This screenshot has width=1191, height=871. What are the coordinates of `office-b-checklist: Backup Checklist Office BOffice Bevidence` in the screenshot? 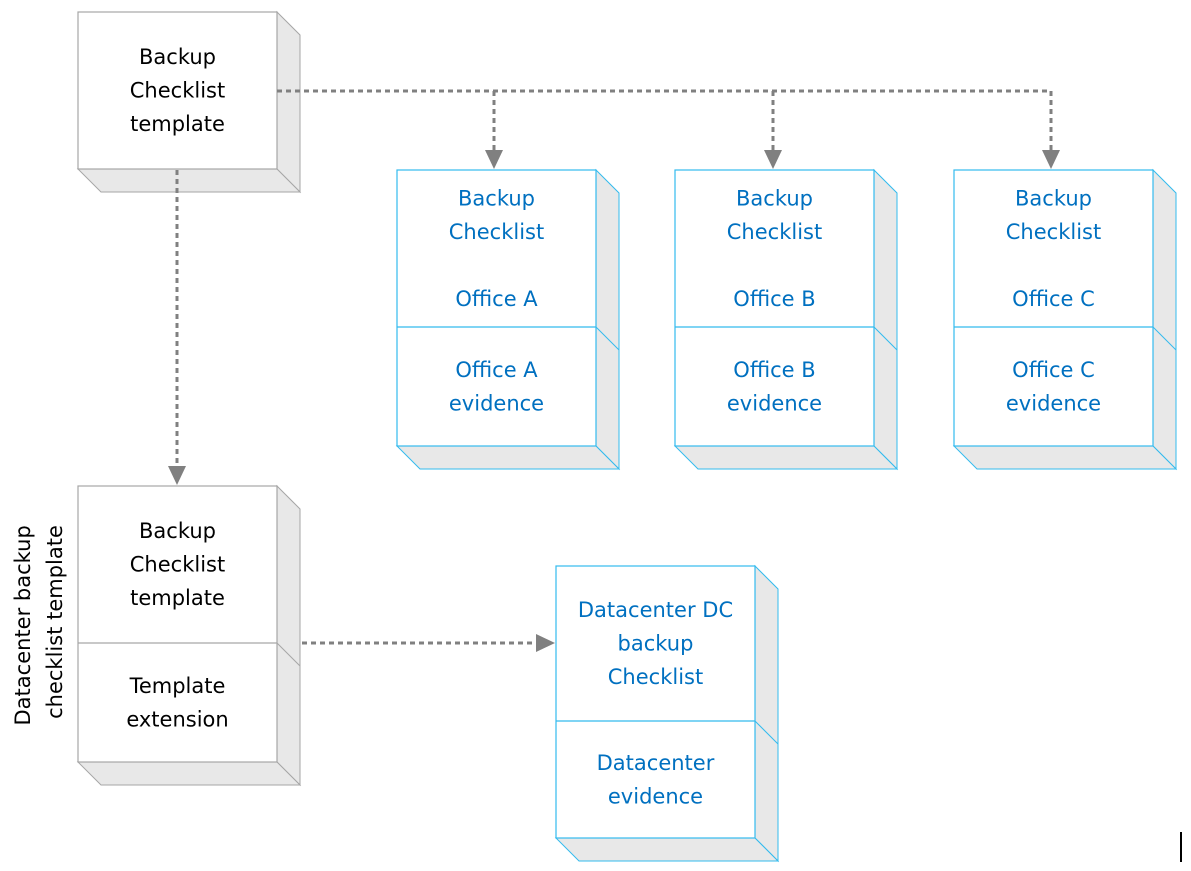 It's located at (786, 319).